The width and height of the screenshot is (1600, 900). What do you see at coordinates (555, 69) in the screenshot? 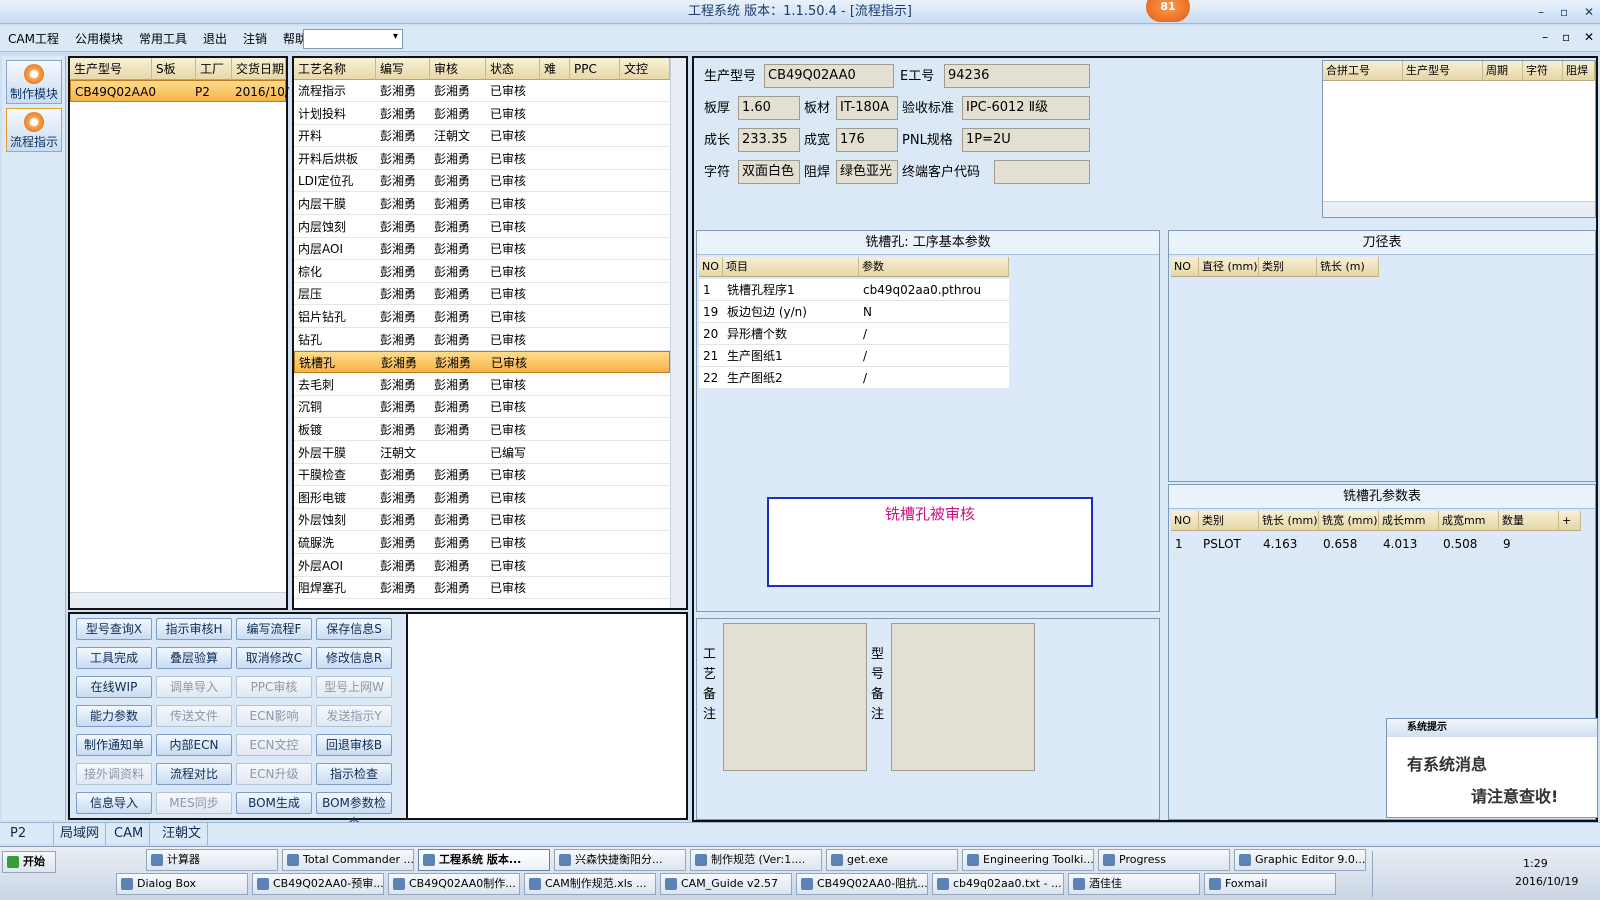
I see `col-diff: 难` at bounding box center [555, 69].